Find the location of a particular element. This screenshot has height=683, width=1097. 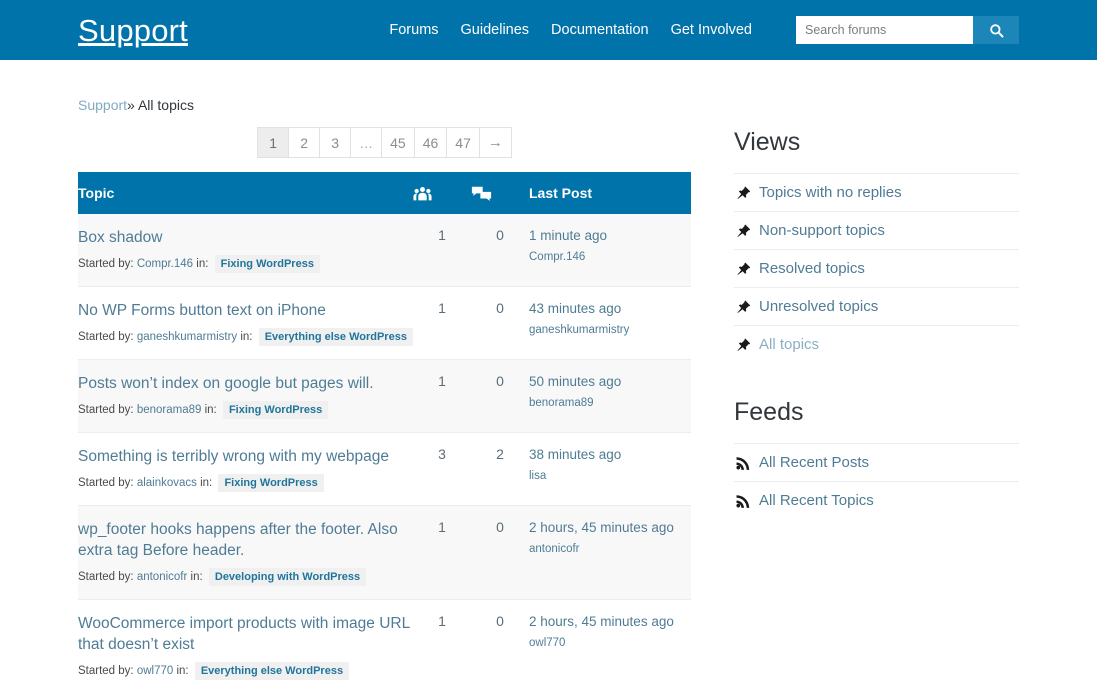

list-item: All topics is located at coordinates (876, 344).